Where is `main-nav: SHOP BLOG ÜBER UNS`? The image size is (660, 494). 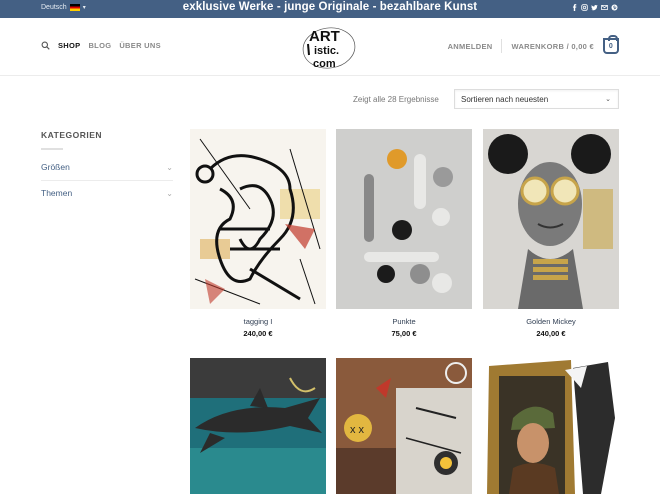
main-nav: SHOP BLOG ÜBER UNS is located at coordinates (101, 45).